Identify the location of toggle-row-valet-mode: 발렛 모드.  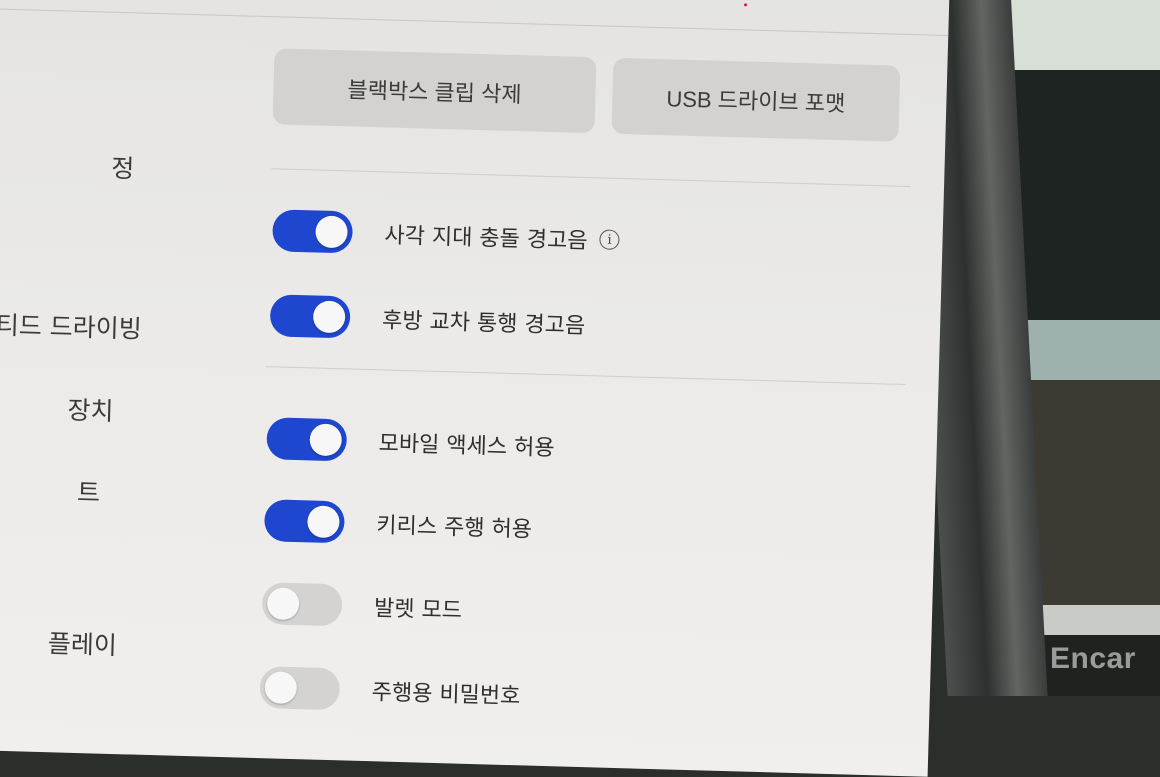
(362, 606).